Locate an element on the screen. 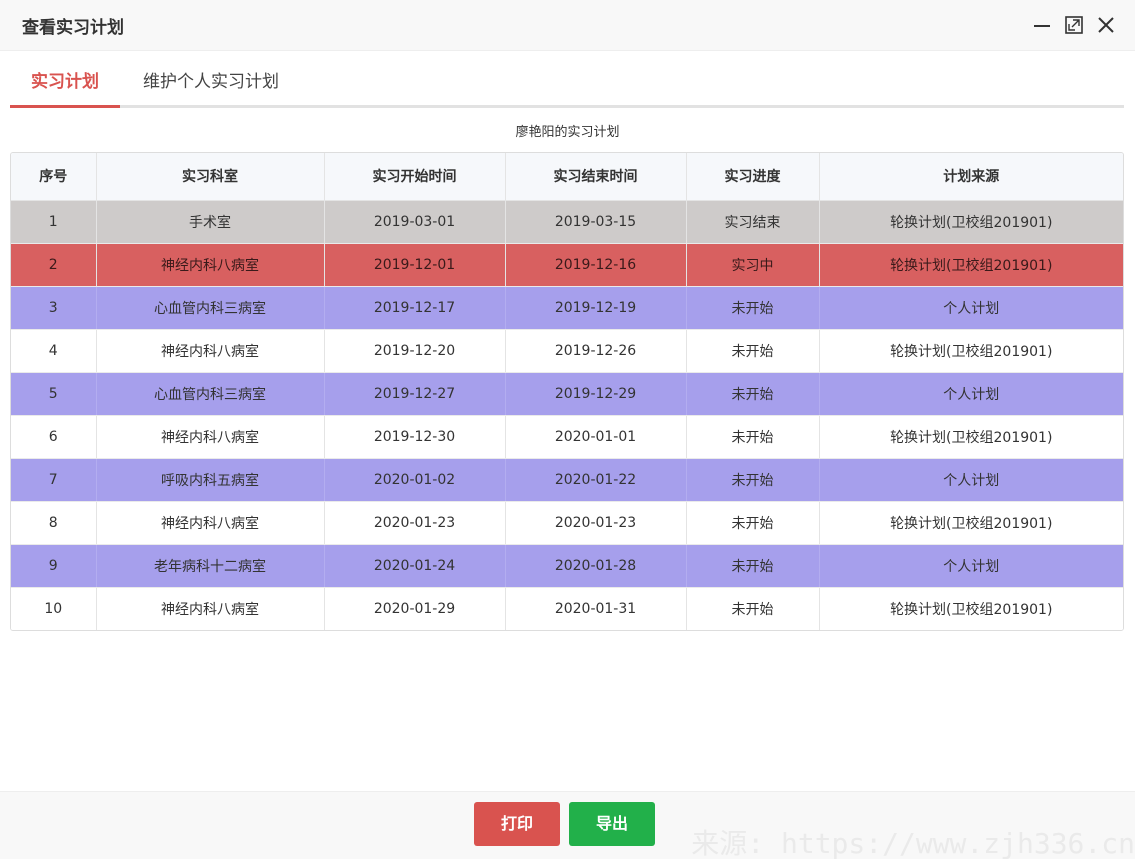 The height and width of the screenshot is (859, 1135). column-header-source: 计划来源 is located at coordinates (971, 177).